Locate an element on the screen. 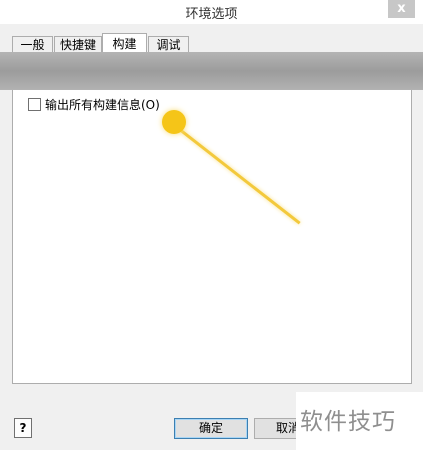 Image resolution: width=423 pixels, height=450 pixels. help-icon: ? is located at coordinates (23, 428).